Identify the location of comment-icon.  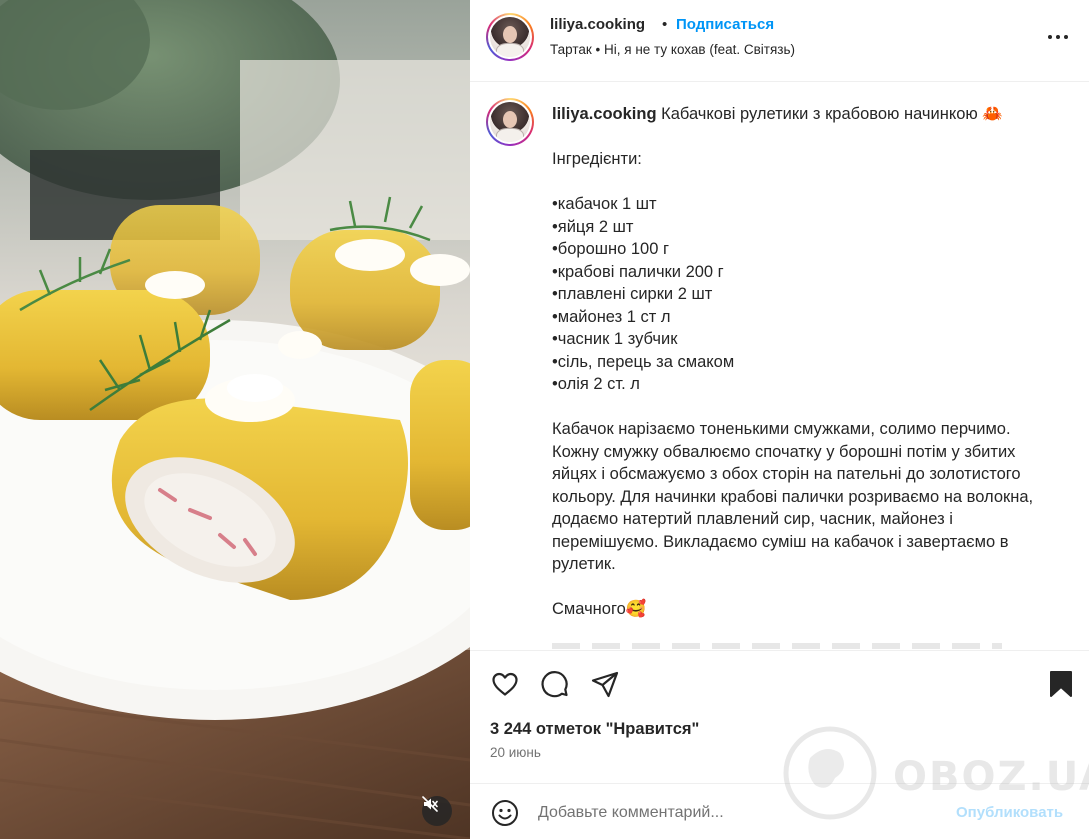
(555, 684).